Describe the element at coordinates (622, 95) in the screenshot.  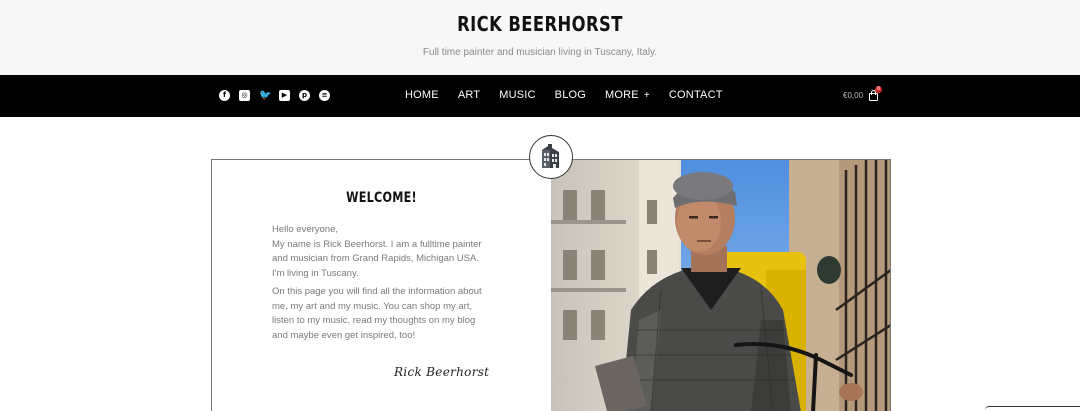
I see `nav-more-label: MORE` at that location.